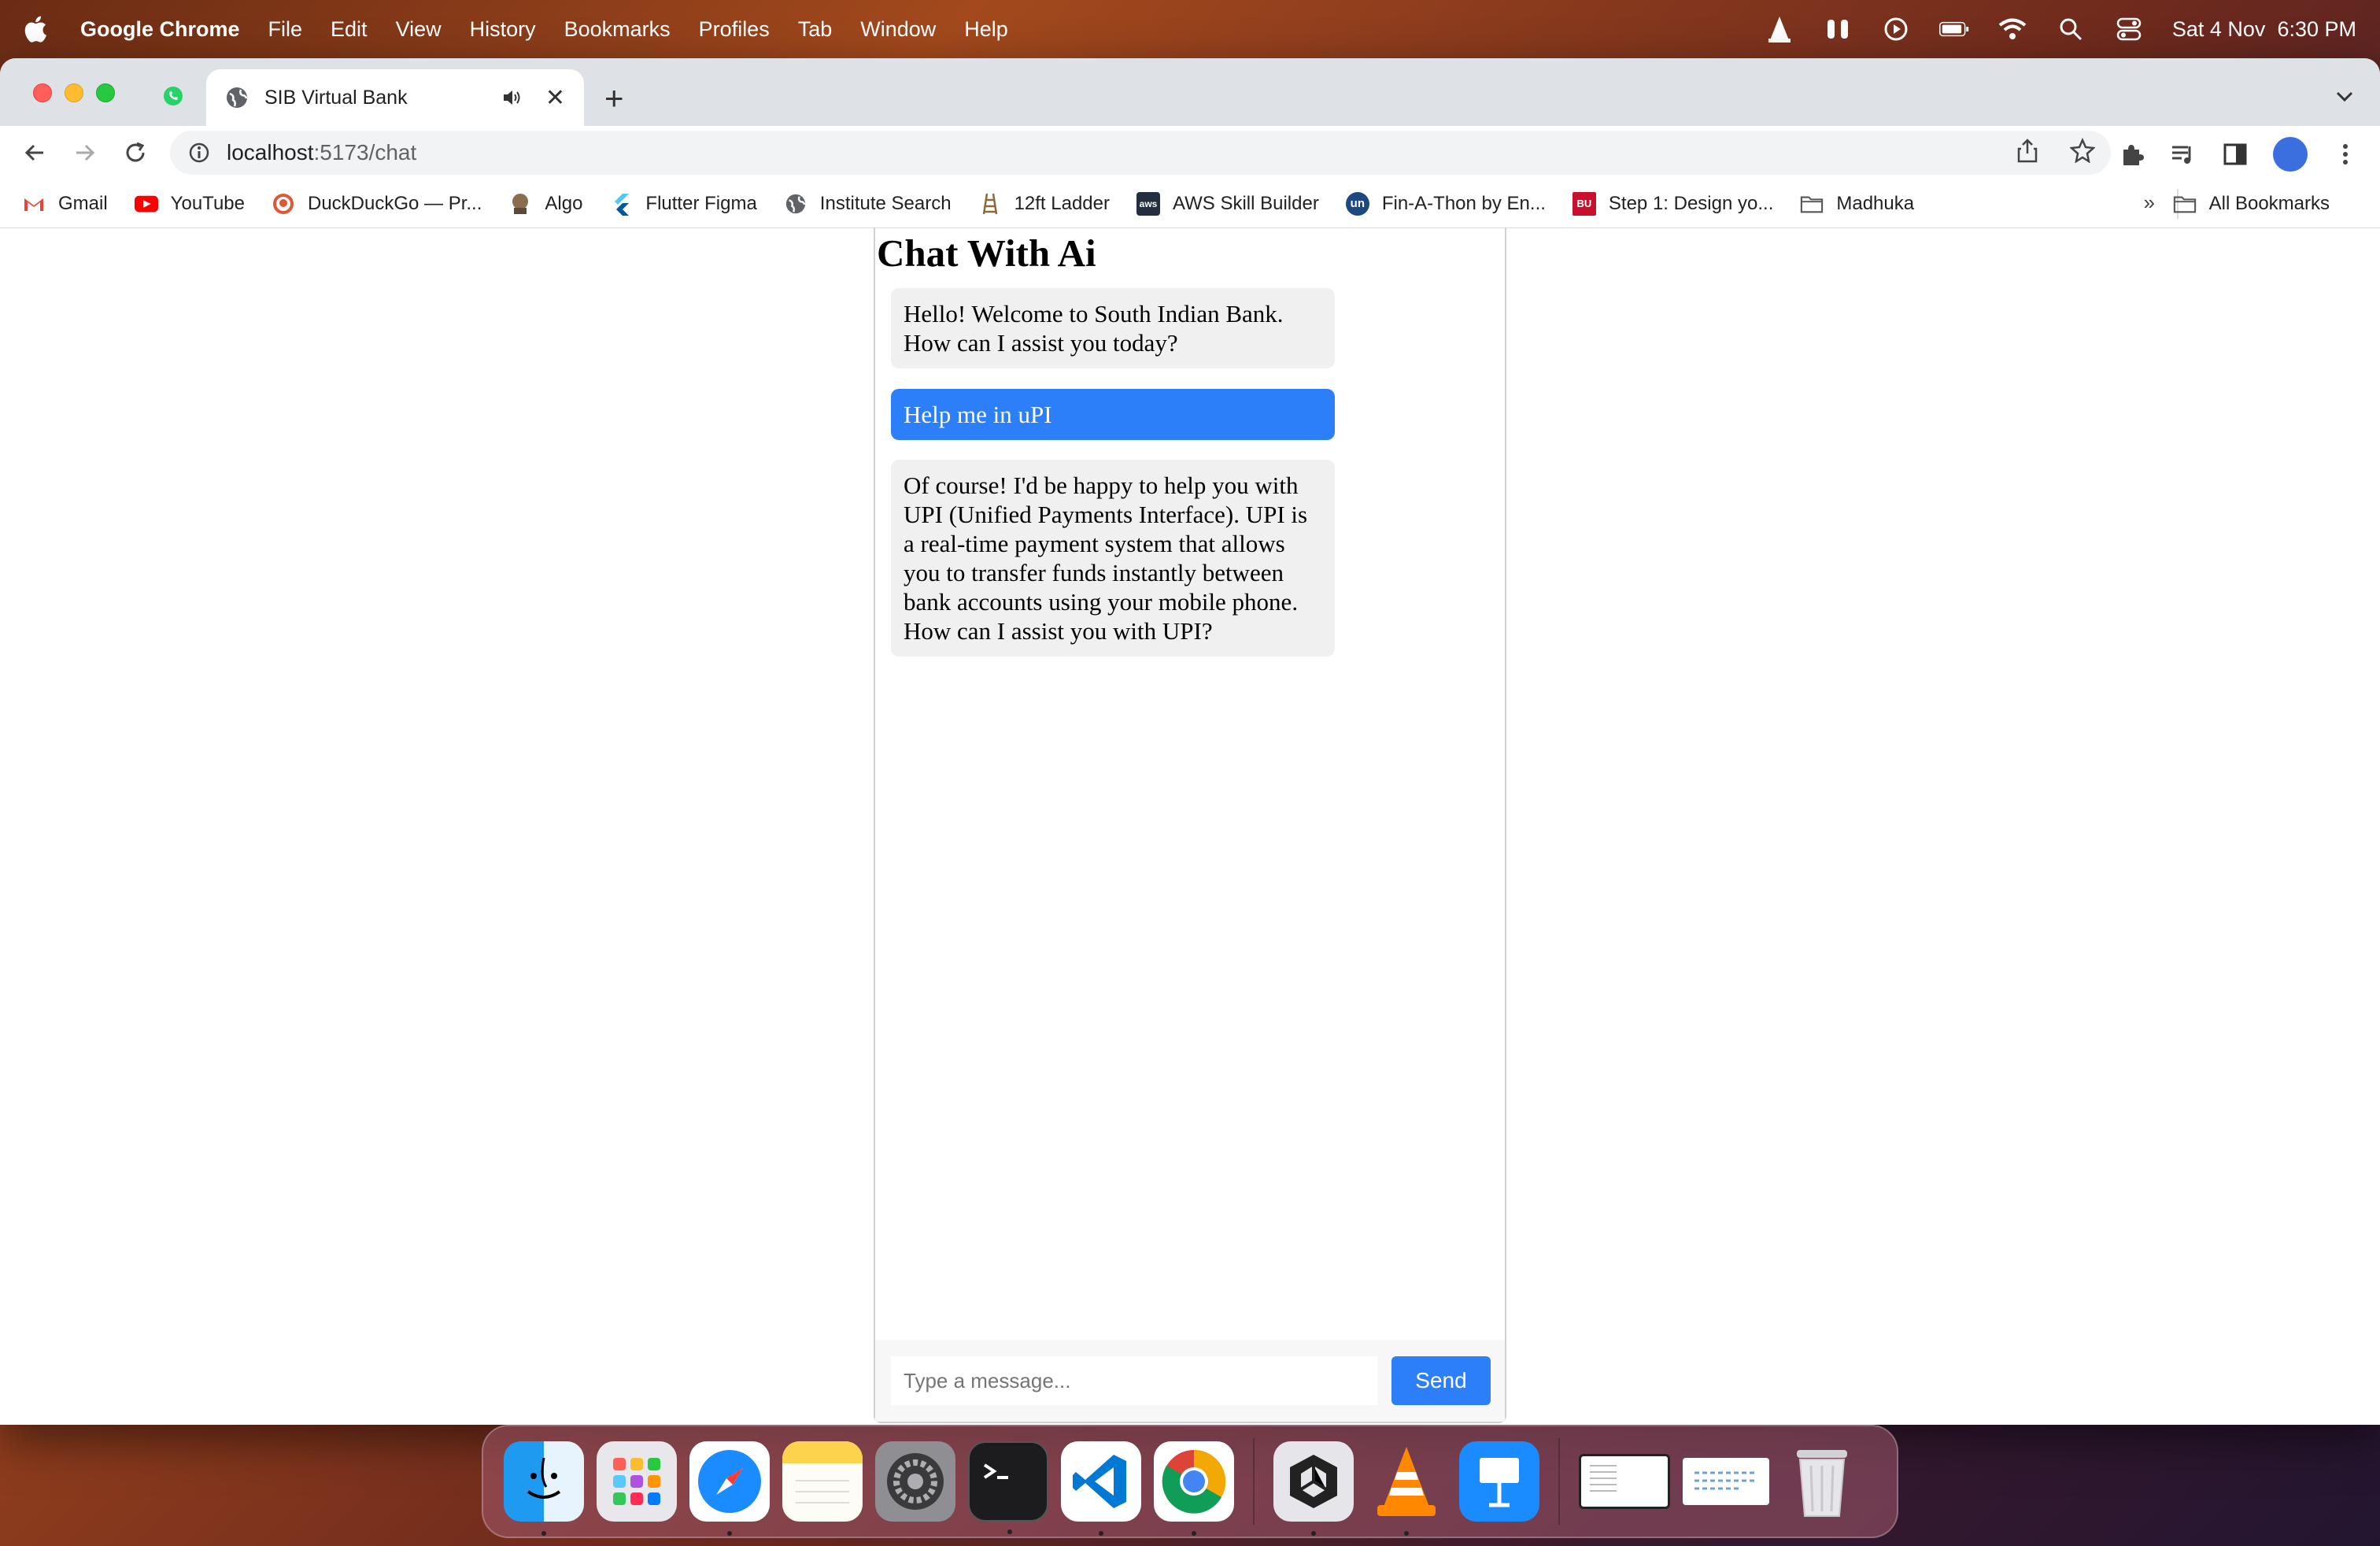  What do you see at coordinates (2344, 96) in the screenshot?
I see `tab-search-chevron-icon` at bounding box center [2344, 96].